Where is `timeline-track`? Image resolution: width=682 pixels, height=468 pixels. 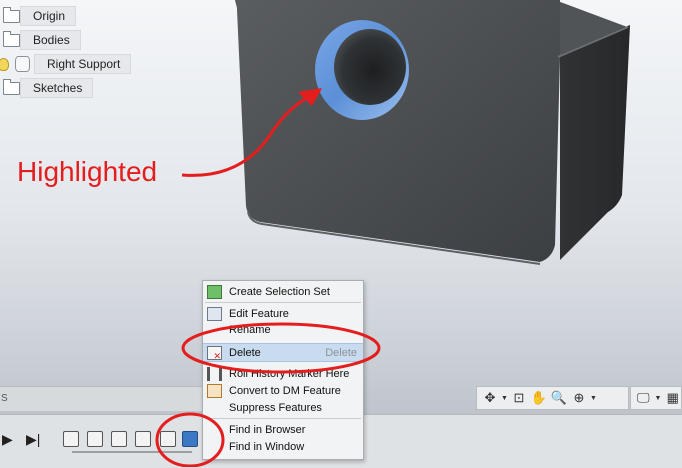 timeline-track is located at coordinates (132, 452).